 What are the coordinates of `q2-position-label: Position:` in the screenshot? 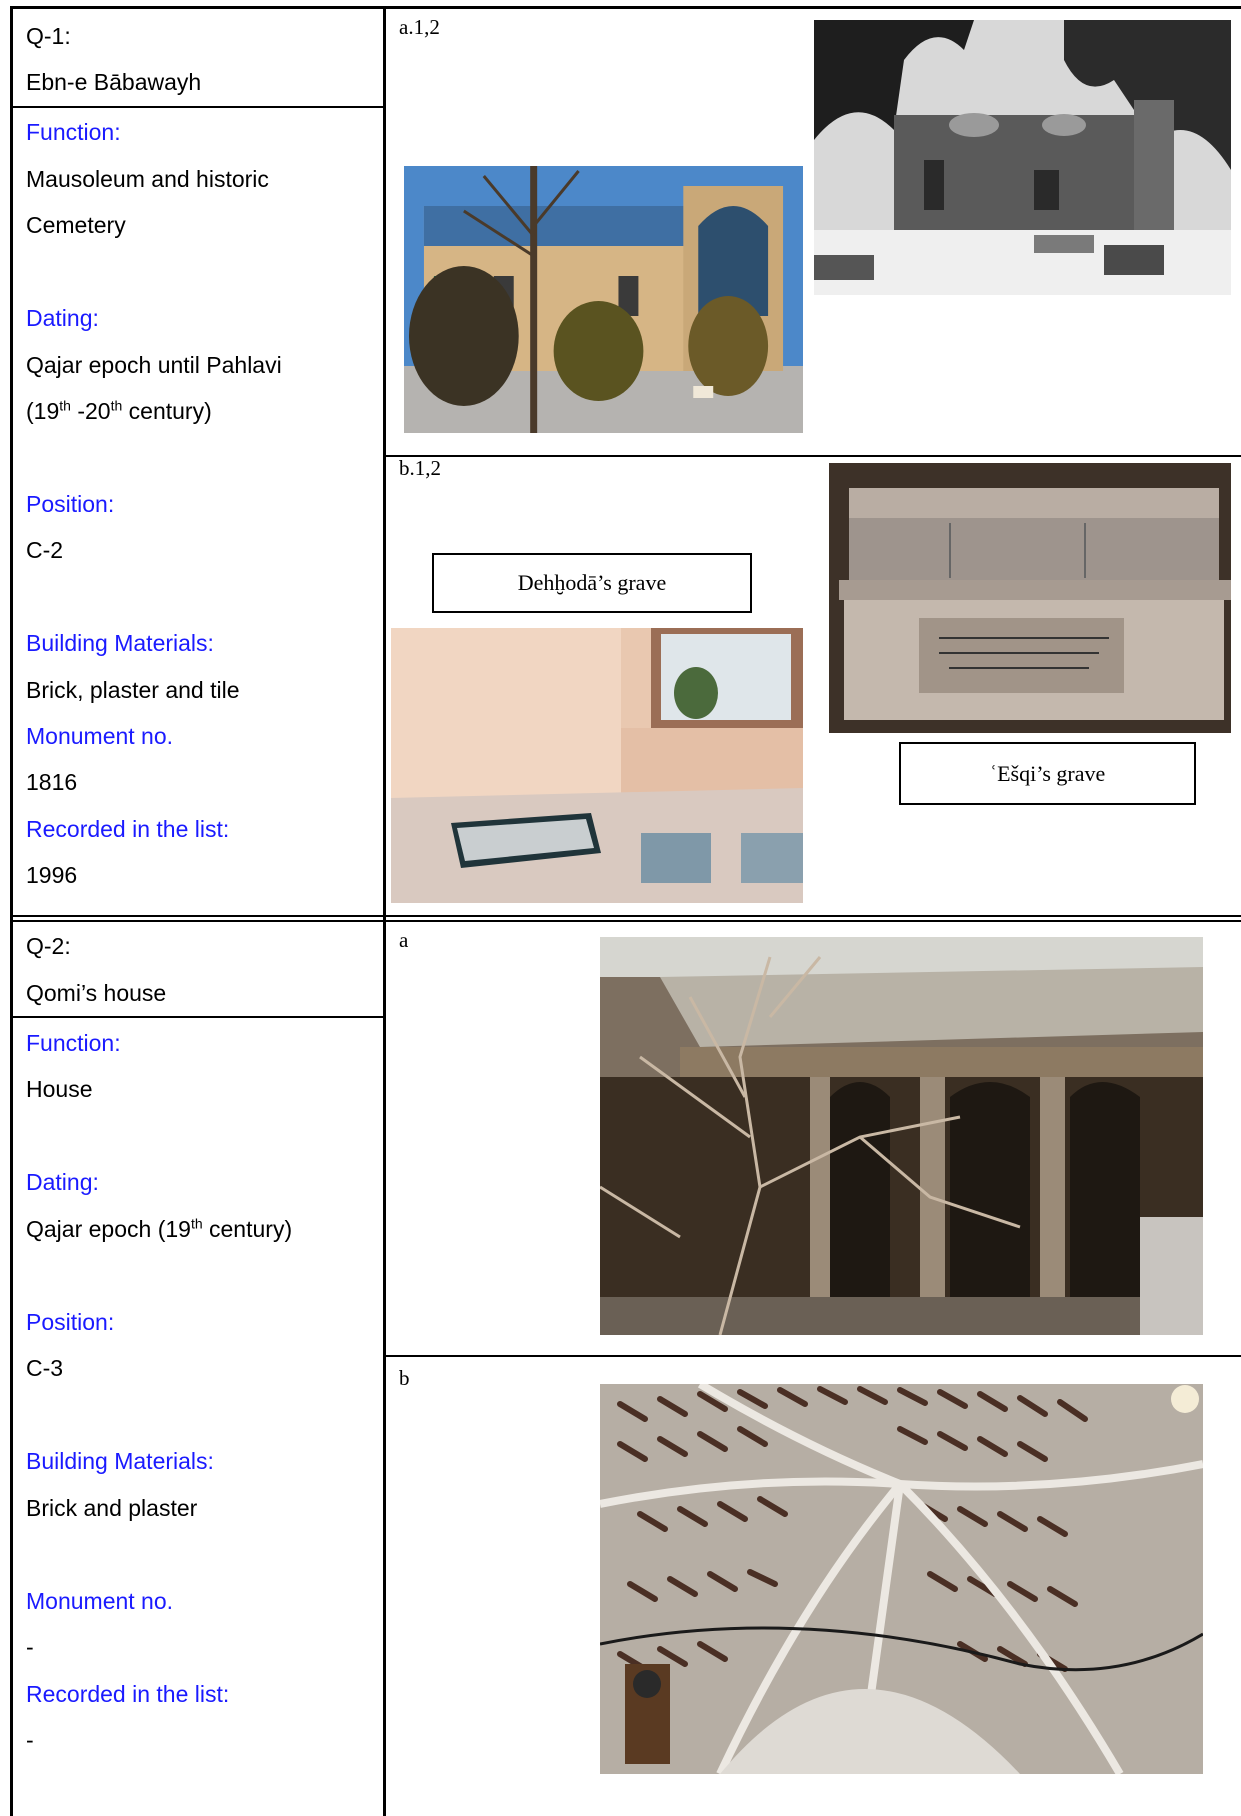 It's located at (70, 1322).